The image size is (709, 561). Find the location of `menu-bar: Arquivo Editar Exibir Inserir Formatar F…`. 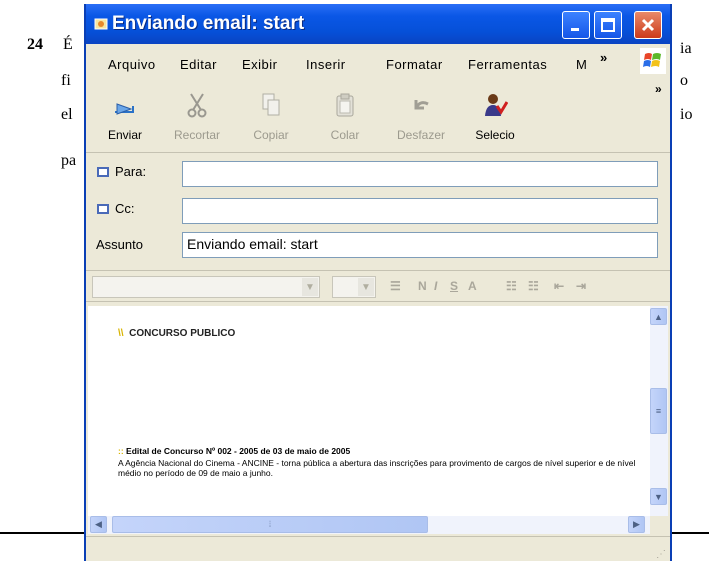

menu-bar: Arquivo Editar Exibir Inserir Formatar F… is located at coordinates (378, 62).